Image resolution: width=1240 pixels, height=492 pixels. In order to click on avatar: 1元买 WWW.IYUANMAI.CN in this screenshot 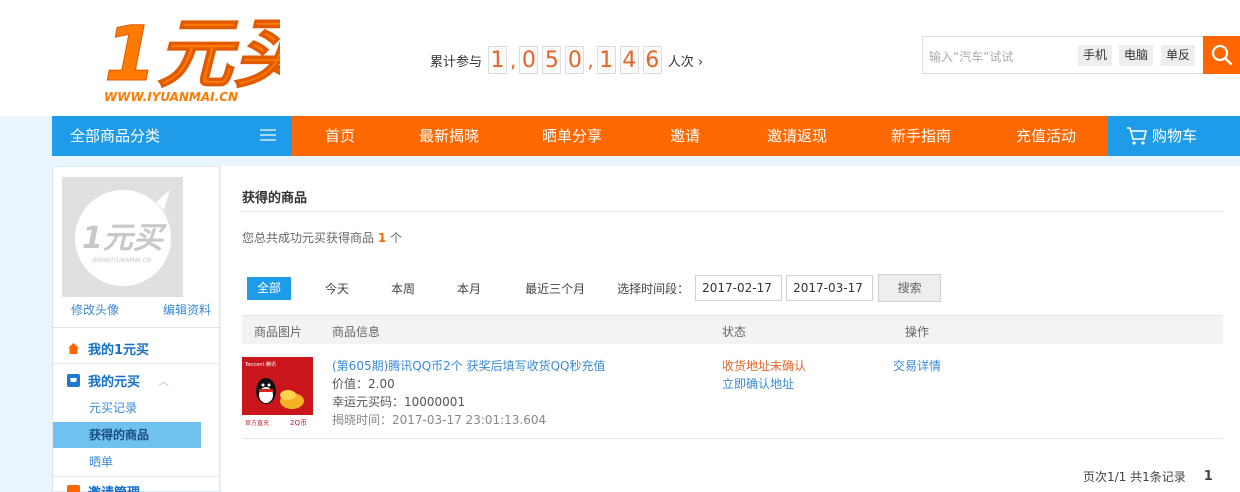, I will do `click(122, 237)`.